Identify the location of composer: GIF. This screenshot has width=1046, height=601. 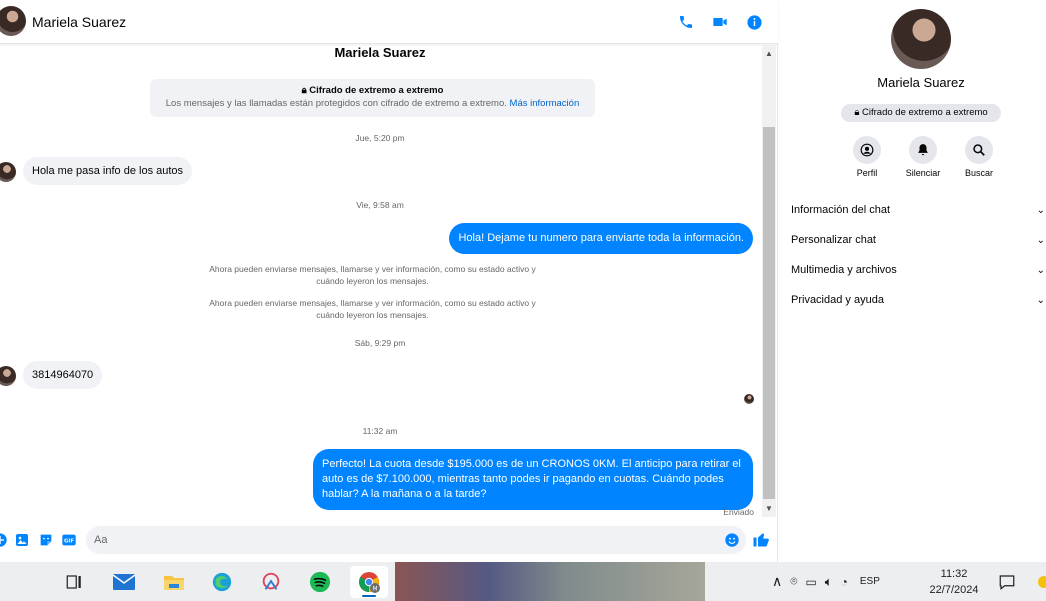
(389, 540).